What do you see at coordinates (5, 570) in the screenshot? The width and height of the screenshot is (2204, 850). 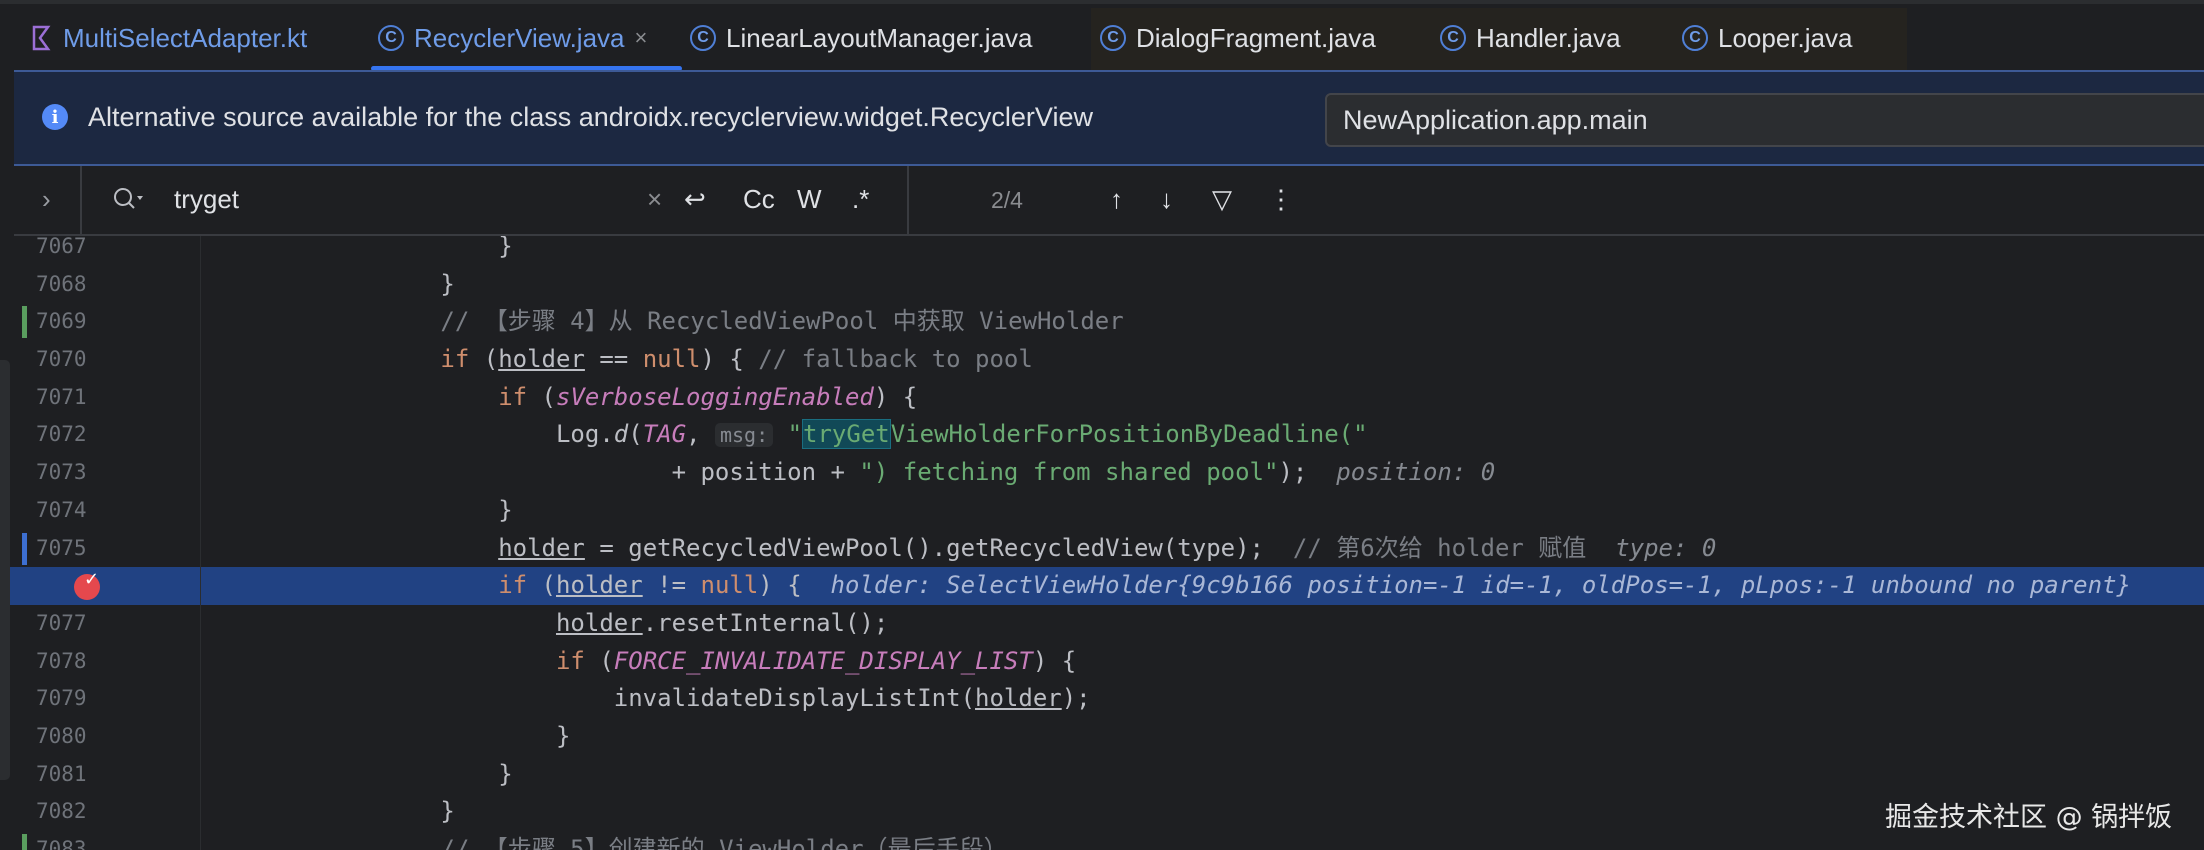 I see `left-scrollbar` at bounding box center [5, 570].